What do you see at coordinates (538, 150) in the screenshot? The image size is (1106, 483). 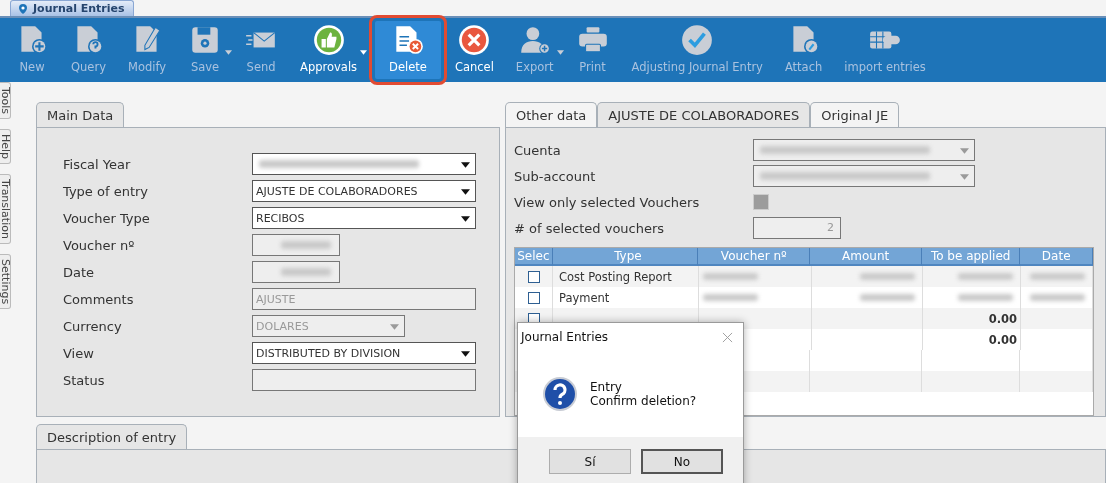 I see `field-label: Cuenta` at bounding box center [538, 150].